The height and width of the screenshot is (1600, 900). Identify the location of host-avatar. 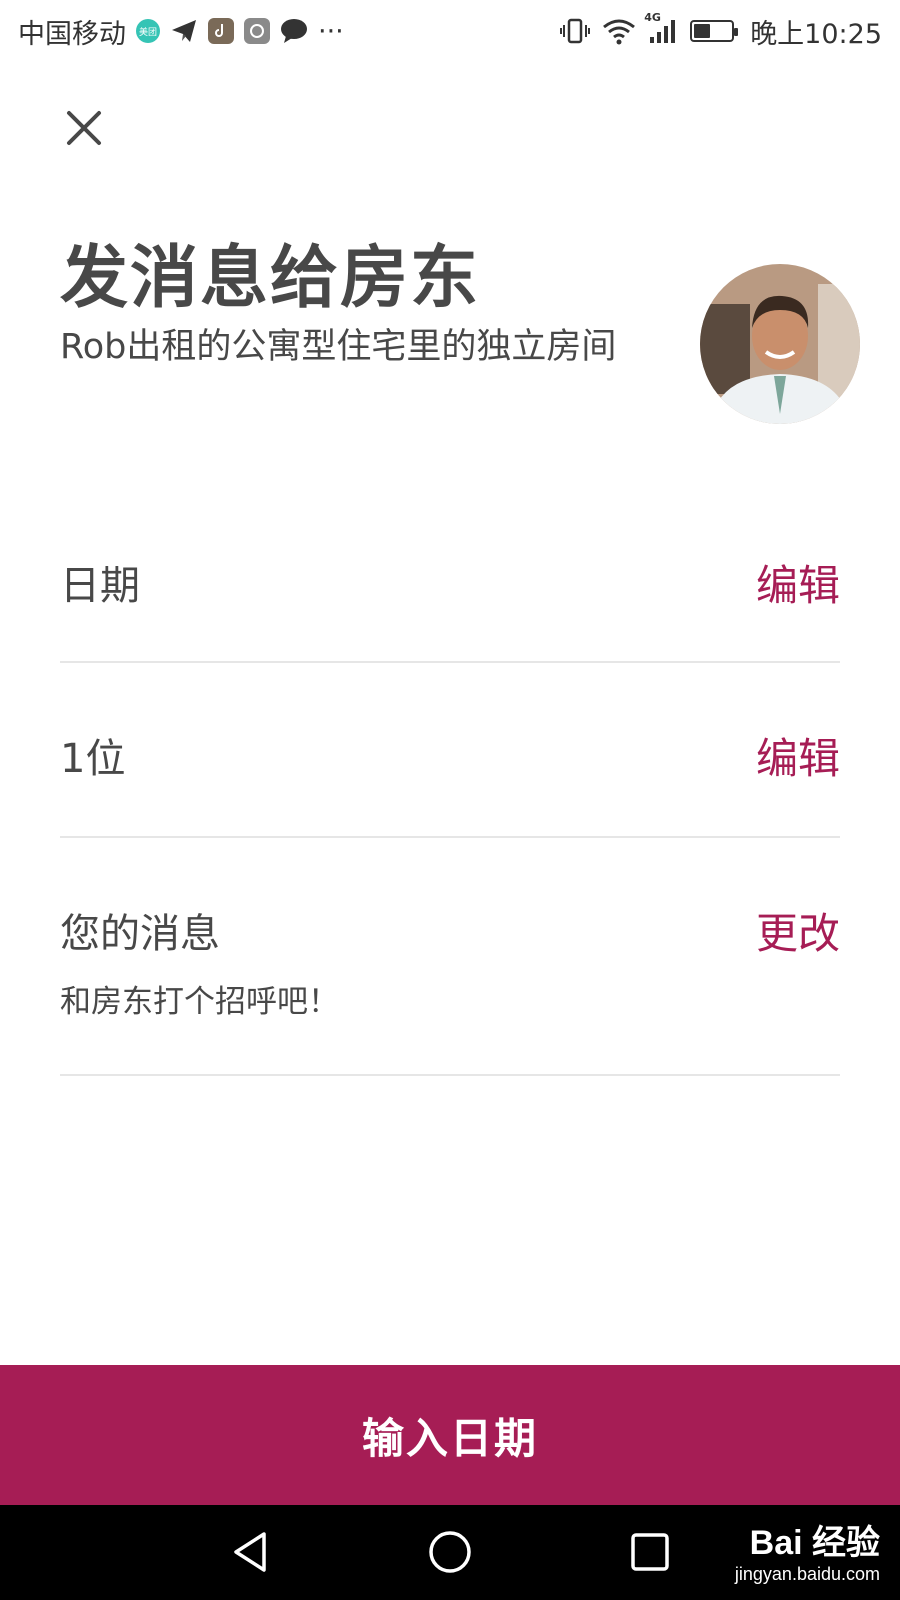
(780, 344).